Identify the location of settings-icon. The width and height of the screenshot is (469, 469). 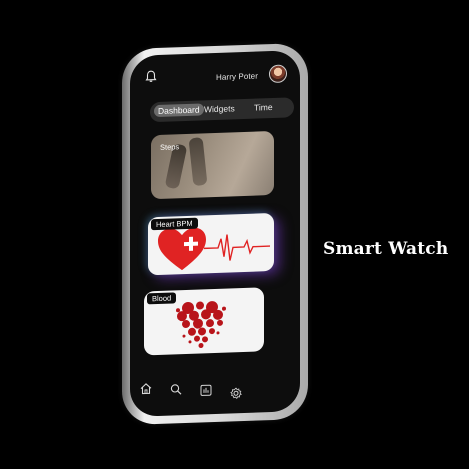
(236, 393).